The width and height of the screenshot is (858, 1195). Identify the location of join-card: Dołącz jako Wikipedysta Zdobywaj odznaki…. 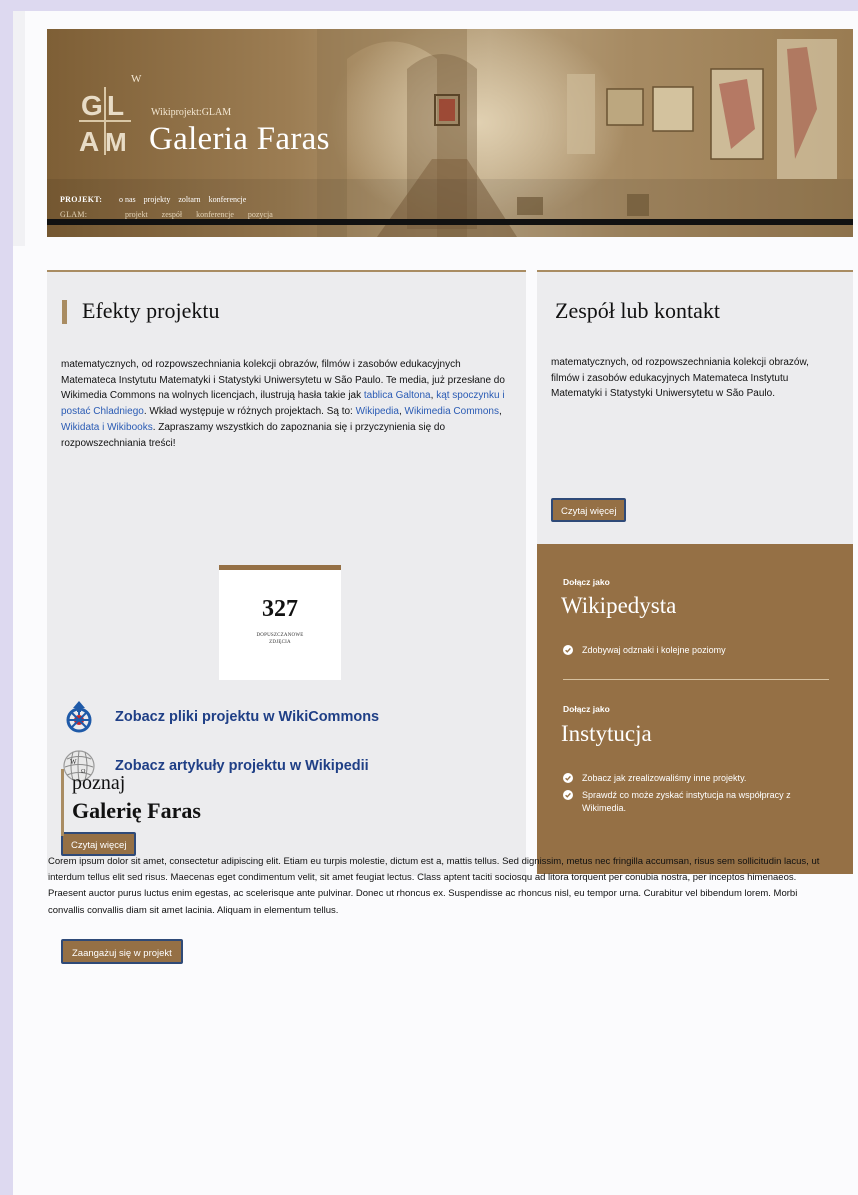
(695, 709).